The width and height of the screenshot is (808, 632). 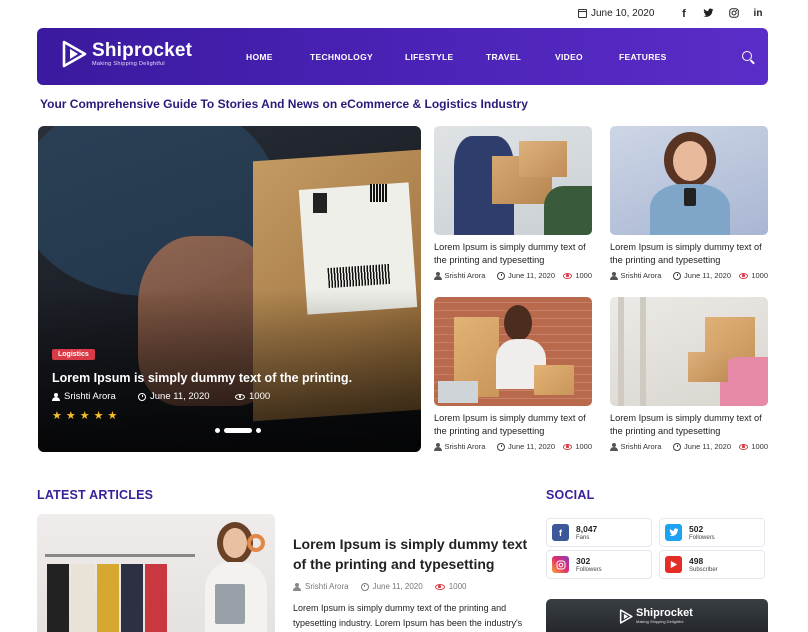 I want to click on promo-banner: Shiprocket Making Shipping Delightful, so click(x=657, y=615).